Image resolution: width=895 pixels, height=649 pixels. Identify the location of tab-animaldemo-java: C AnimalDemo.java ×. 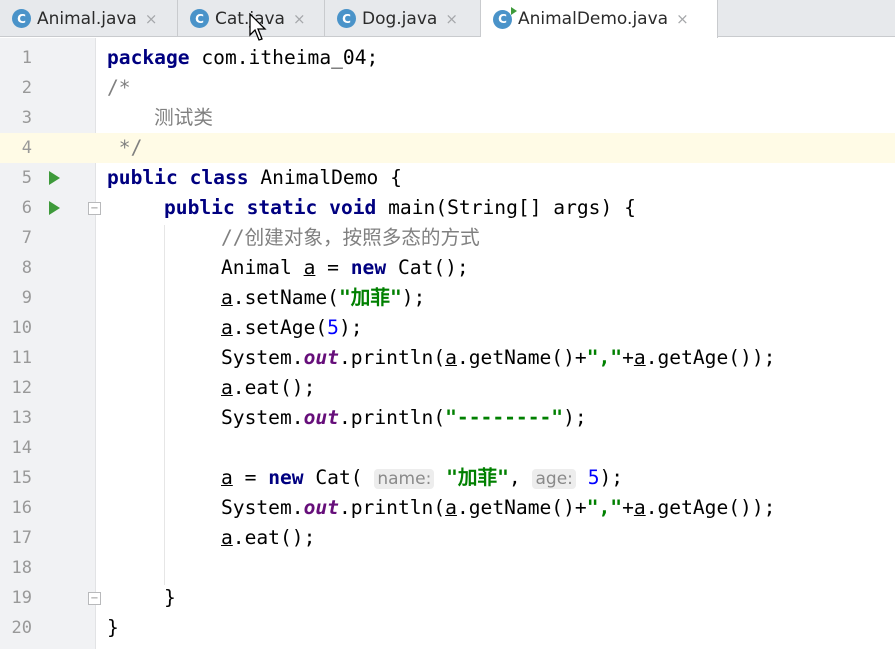
(599, 19).